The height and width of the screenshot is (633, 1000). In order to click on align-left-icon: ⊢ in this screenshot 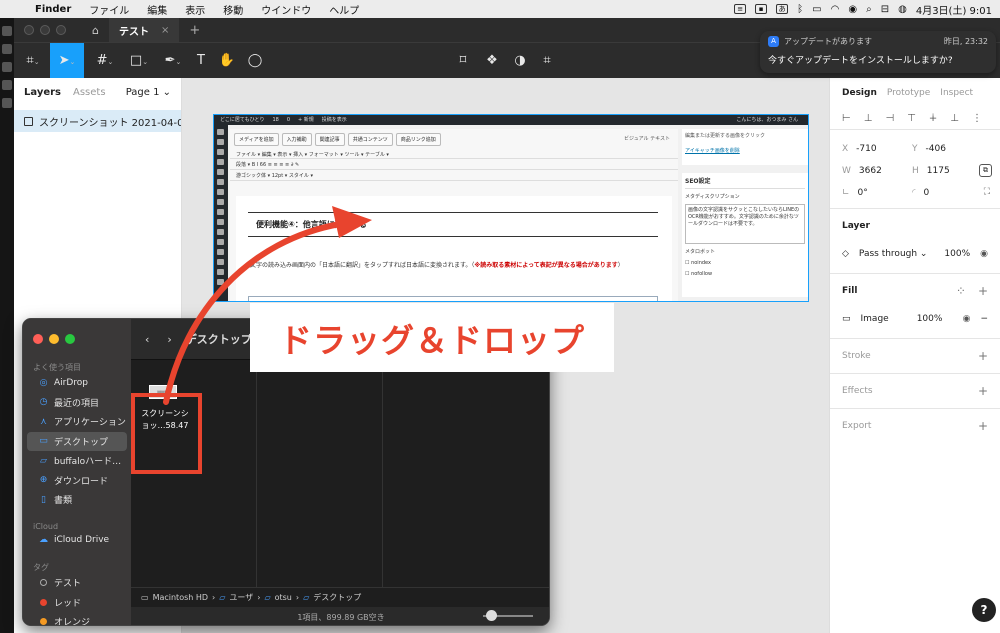, I will do `click(846, 118)`.